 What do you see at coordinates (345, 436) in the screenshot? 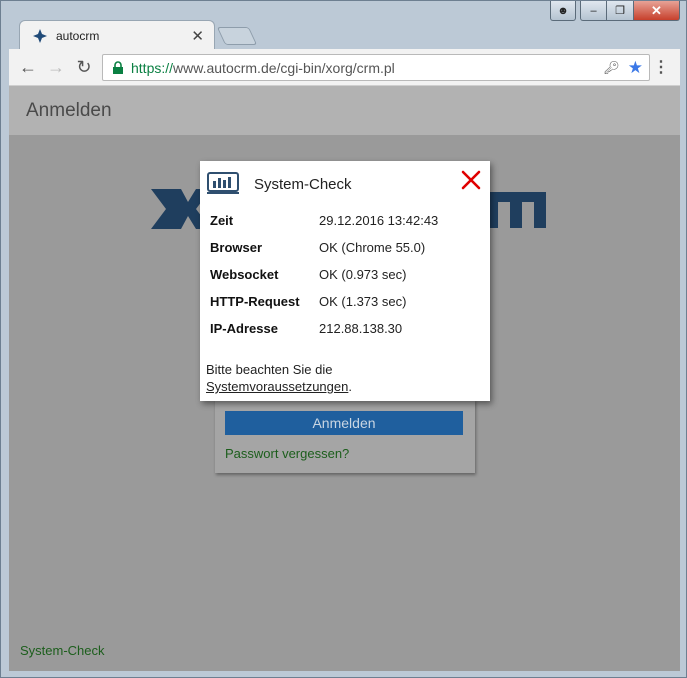
I see `login-panel: Anmelden Passwort vergessen?` at bounding box center [345, 436].